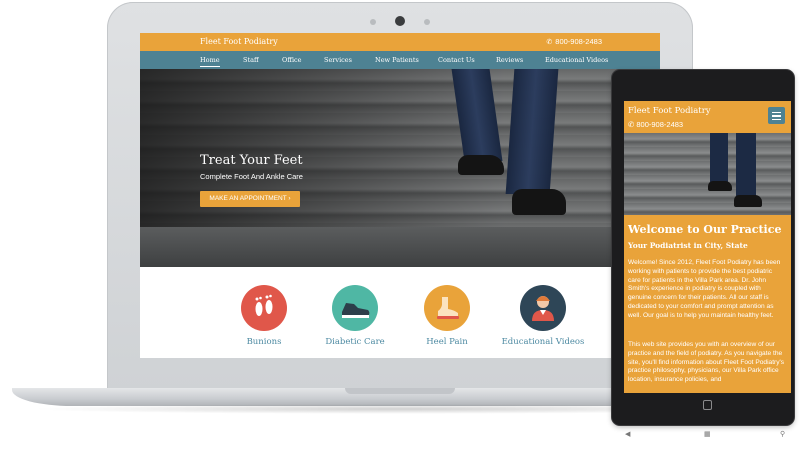 The width and height of the screenshot is (800, 469). What do you see at coordinates (578, 41) in the screenshot?
I see `phone-number: 800-908-2483` at bounding box center [578, 41].